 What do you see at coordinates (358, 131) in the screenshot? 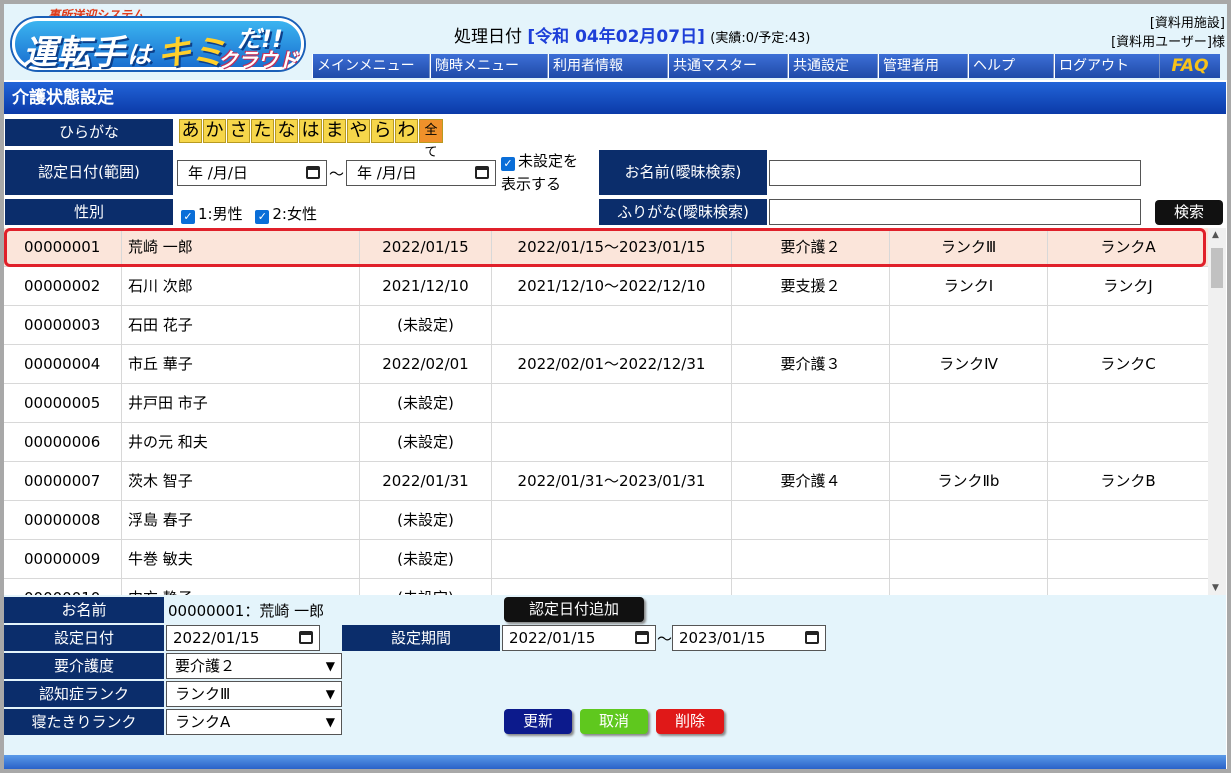
I see `kana-ya-button: や` at bounding box center [358, 131].